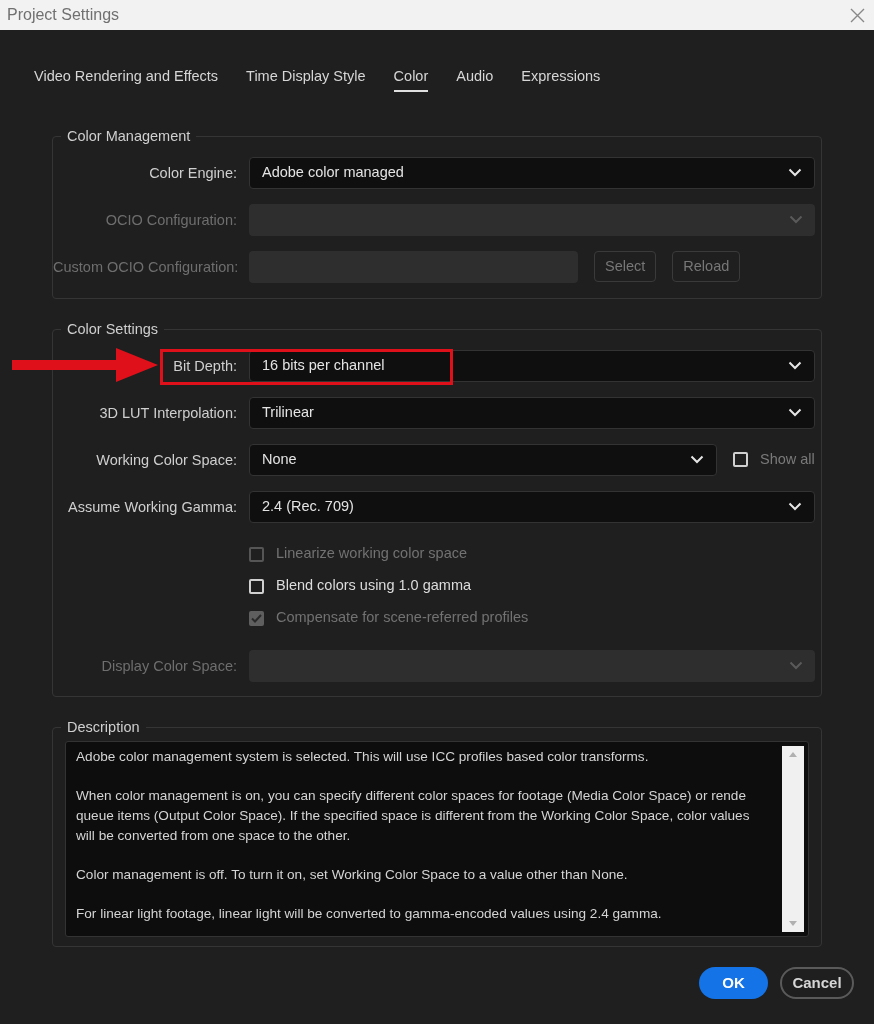 The height and width of the screenshot is (1024, 874). I want to click on dialog-button: Cancel, so click(817, 983).